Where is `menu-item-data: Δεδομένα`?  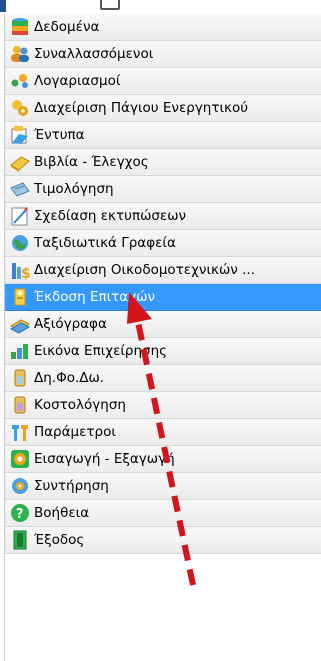 menu-item-data: Δεδομένα is located at coordinates (163, 27).